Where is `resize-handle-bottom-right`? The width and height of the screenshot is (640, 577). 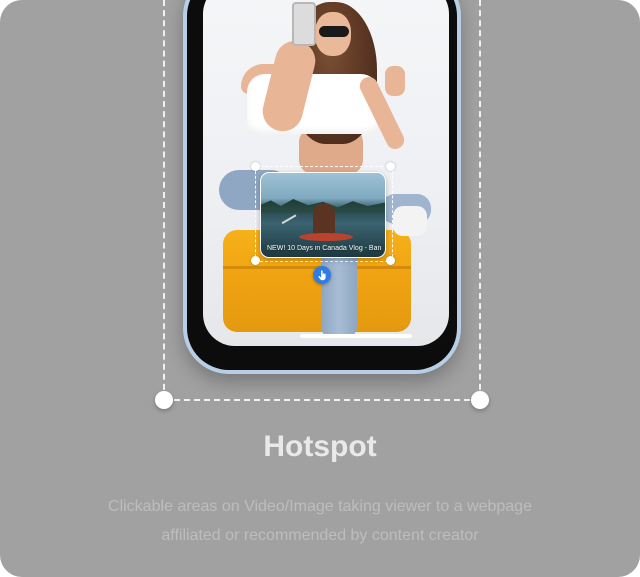 resize-handle-bottom-right is located at coordinates (390, 260).